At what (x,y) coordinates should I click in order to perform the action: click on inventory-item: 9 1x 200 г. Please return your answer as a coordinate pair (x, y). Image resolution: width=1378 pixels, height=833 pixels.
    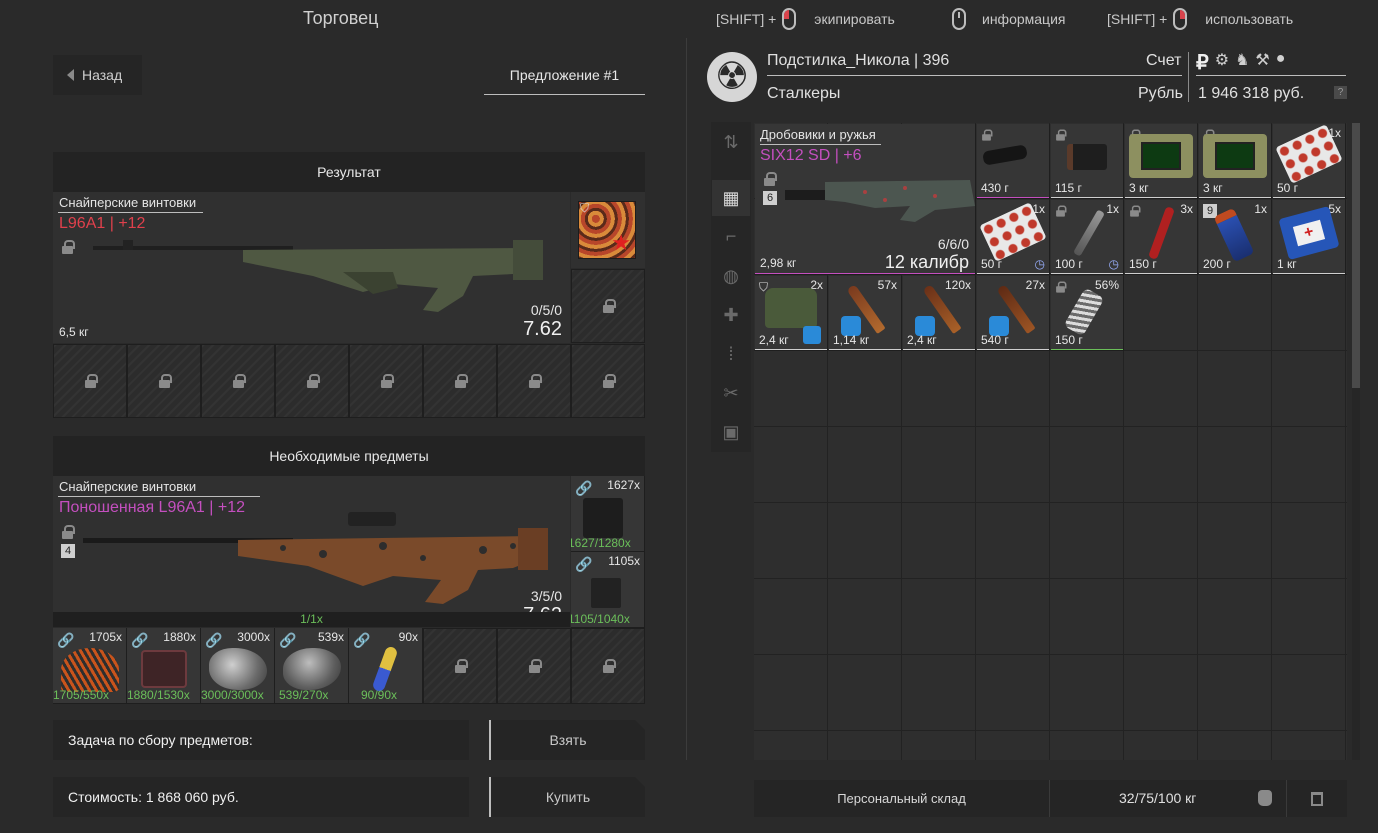
    Looking at the image, I should click on (1235, 237).